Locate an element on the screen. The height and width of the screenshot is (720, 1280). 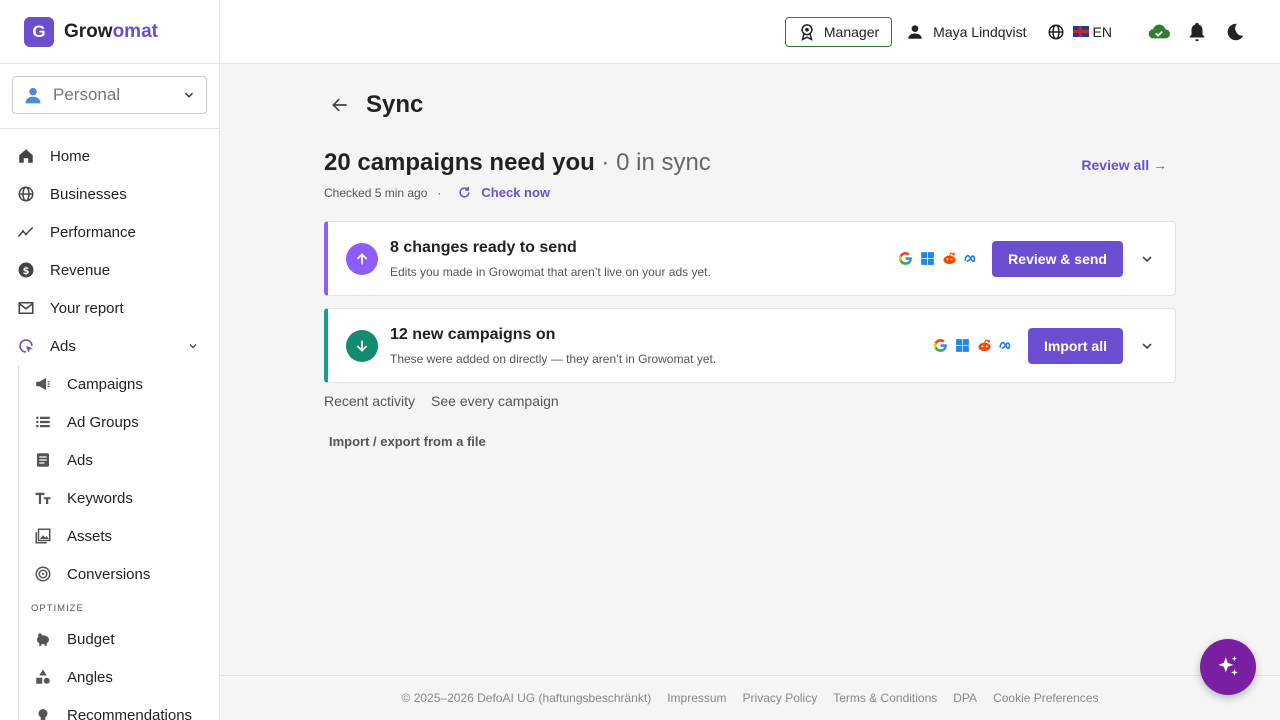
mail-icon is located at coordinates (26, 308).